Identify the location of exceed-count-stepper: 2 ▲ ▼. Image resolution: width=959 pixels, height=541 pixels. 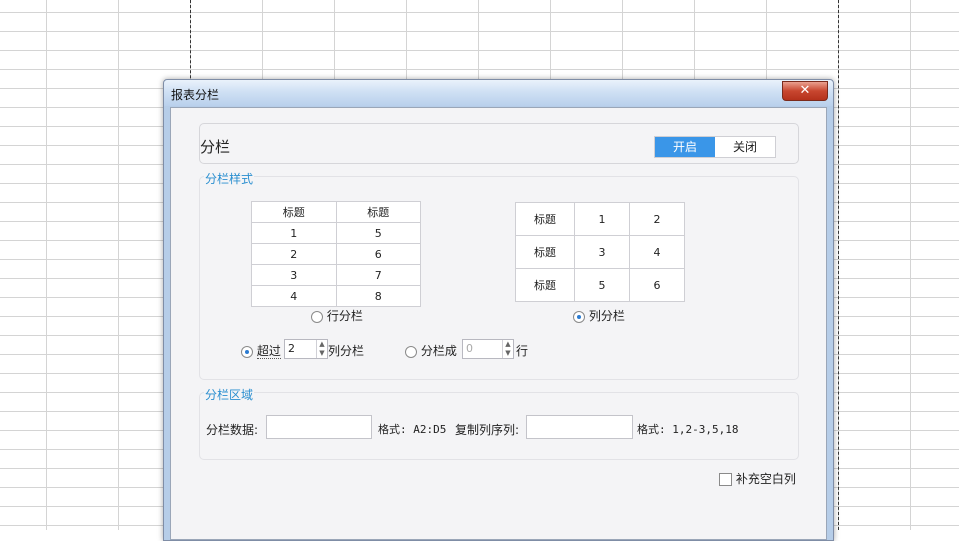
(306, 349).